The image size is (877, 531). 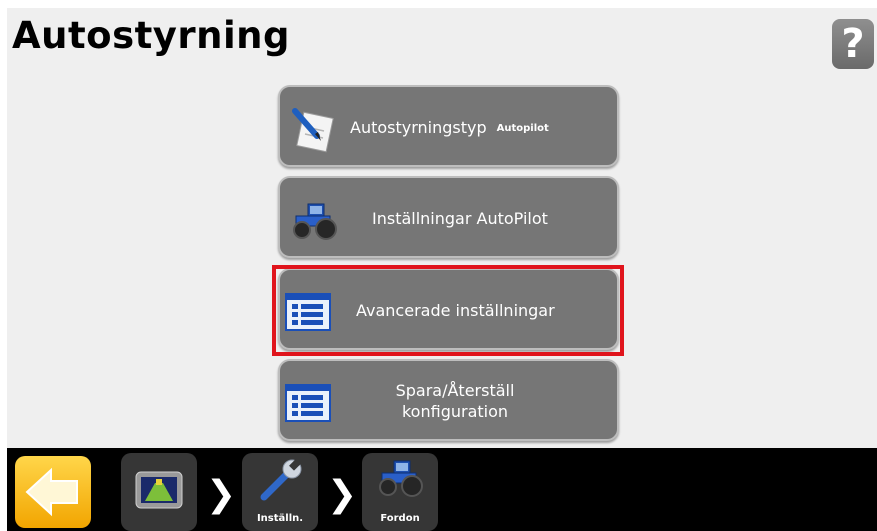 I want to click on save-restore-config-label: Spara/Återställ konfiguration, so click(x=455, y=401).